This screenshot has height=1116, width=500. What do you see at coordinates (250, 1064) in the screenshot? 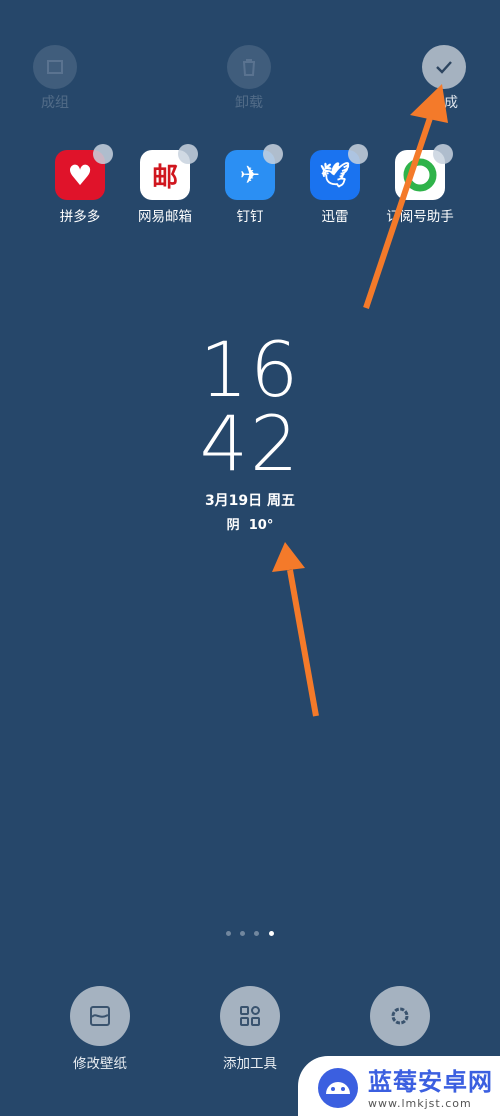
I see `add-widget-label: 添加工具` at bounding box center [250, 1064].